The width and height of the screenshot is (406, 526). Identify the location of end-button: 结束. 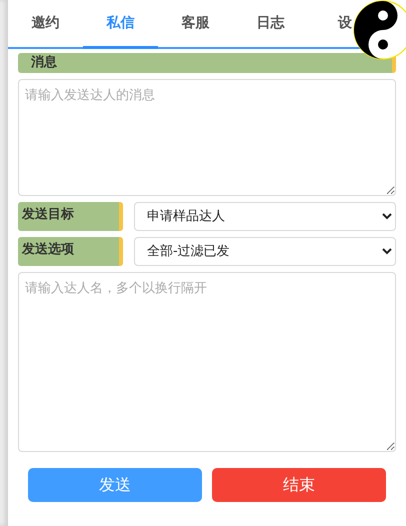
(299, 485).